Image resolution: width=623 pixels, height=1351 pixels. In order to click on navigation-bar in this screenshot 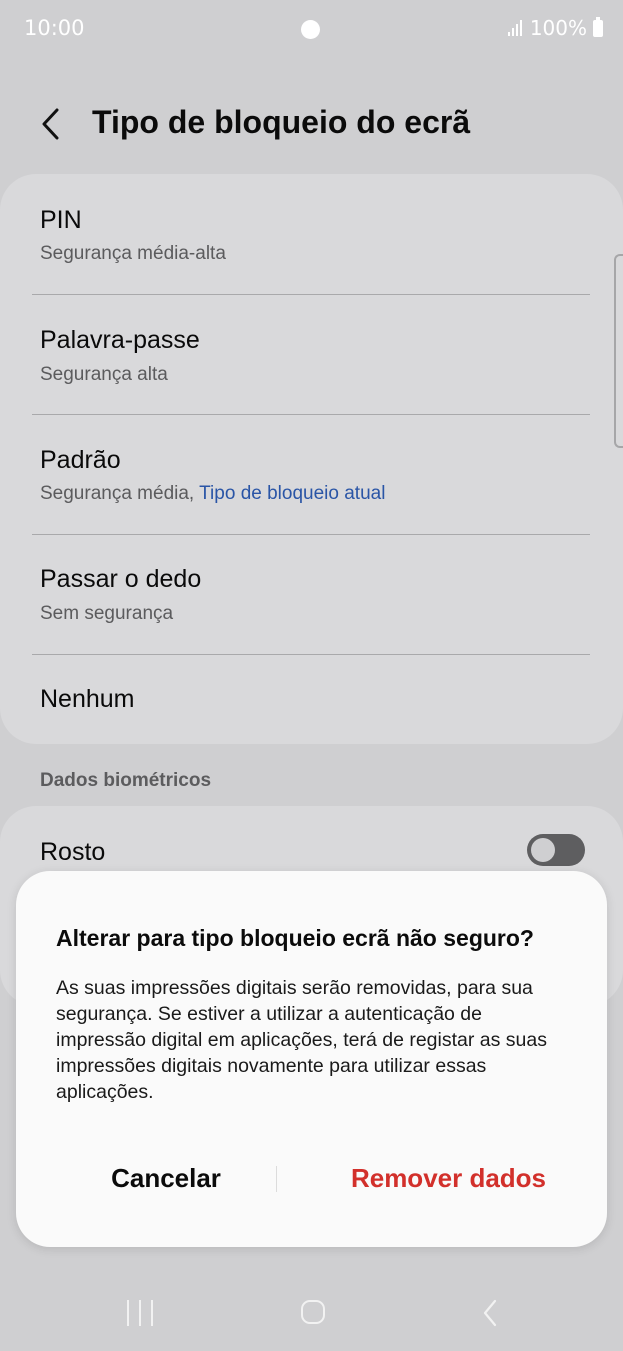, I will do `click(311, 1310)`.